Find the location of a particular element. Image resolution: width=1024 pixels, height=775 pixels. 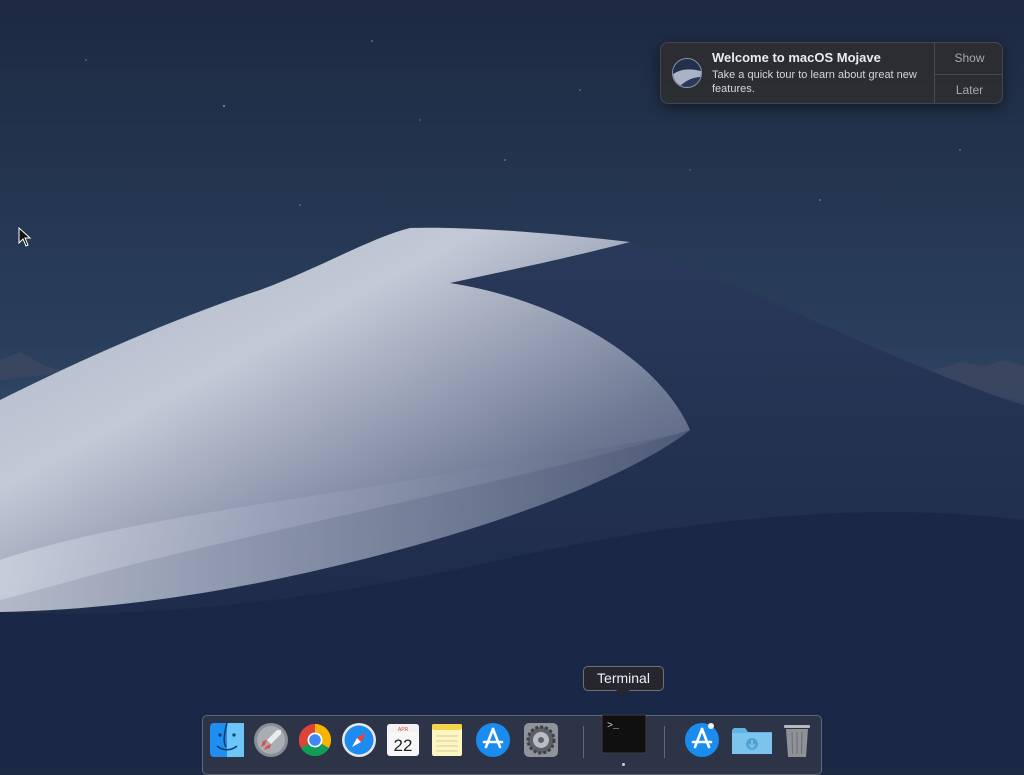

dock-item-calendar: APR 22 is located at coordinates (403, 740).